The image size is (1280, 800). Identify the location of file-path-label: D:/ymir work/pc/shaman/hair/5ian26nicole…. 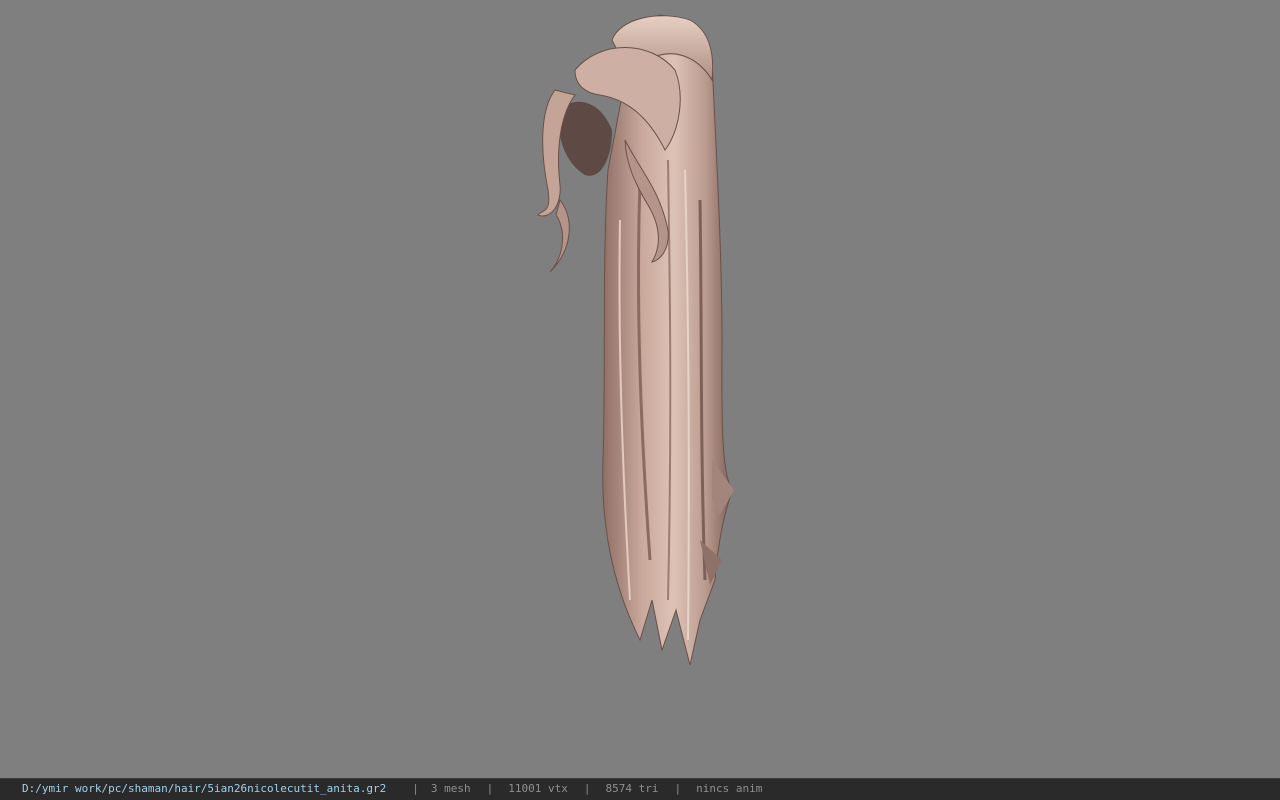
(204, 788).